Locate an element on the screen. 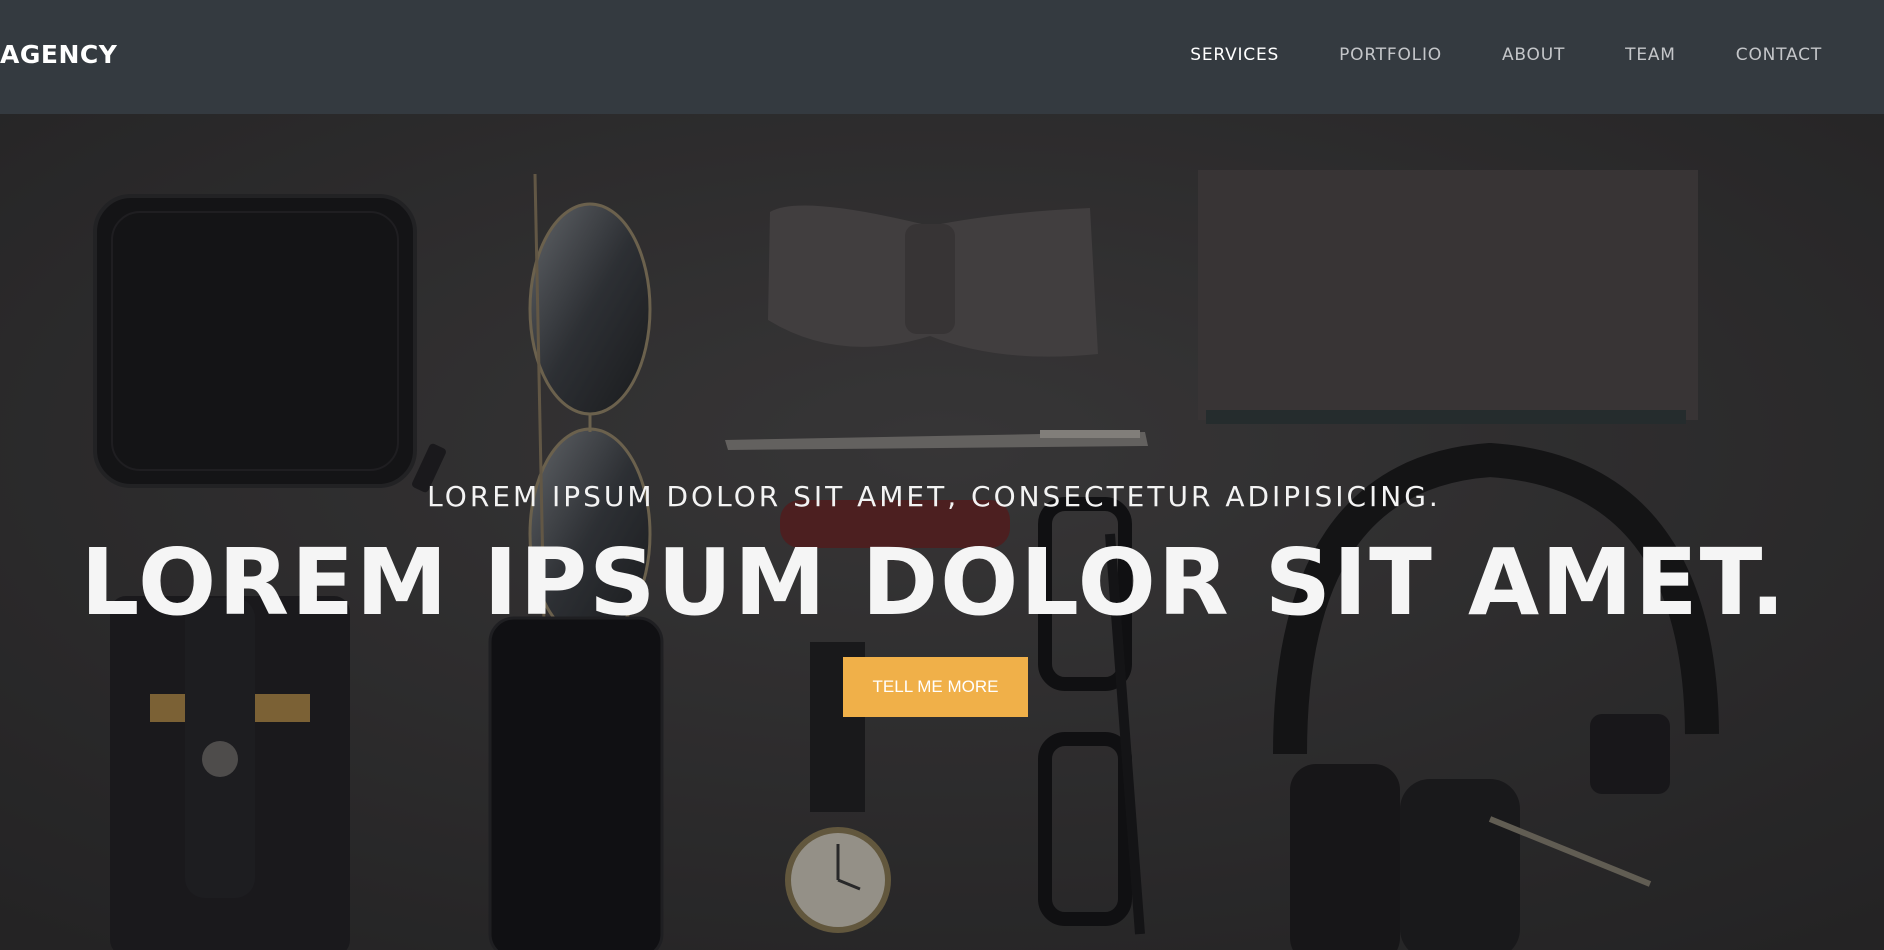  tell-me-more-button: TELL ME MORE is located at coordinates (935, 687).